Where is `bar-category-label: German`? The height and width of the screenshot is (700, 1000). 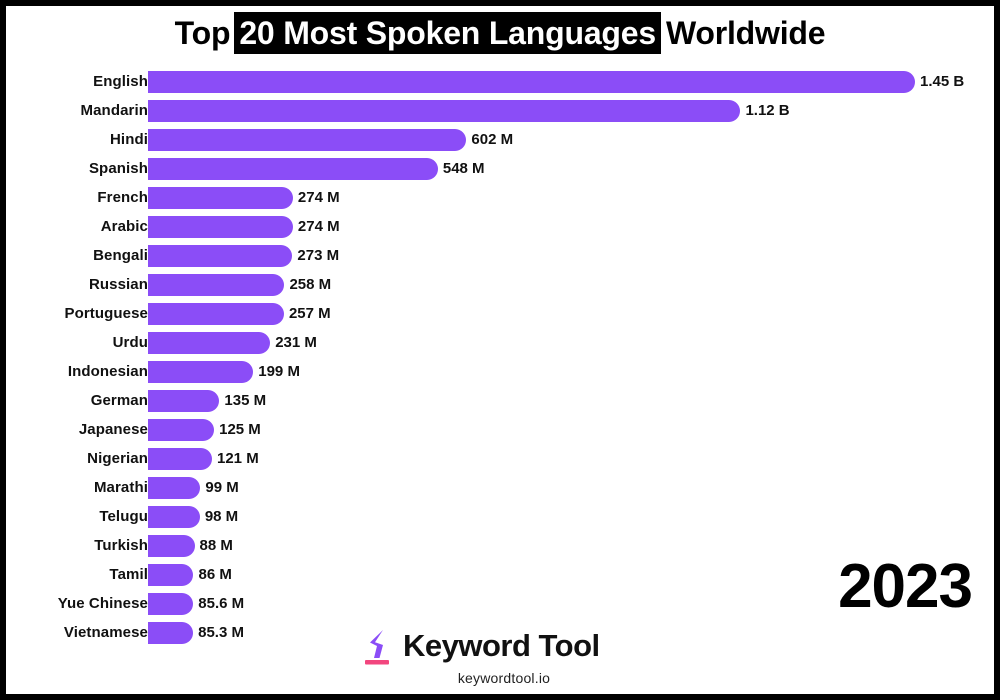
bar-category-label: German is located at coordinates (119, 400).